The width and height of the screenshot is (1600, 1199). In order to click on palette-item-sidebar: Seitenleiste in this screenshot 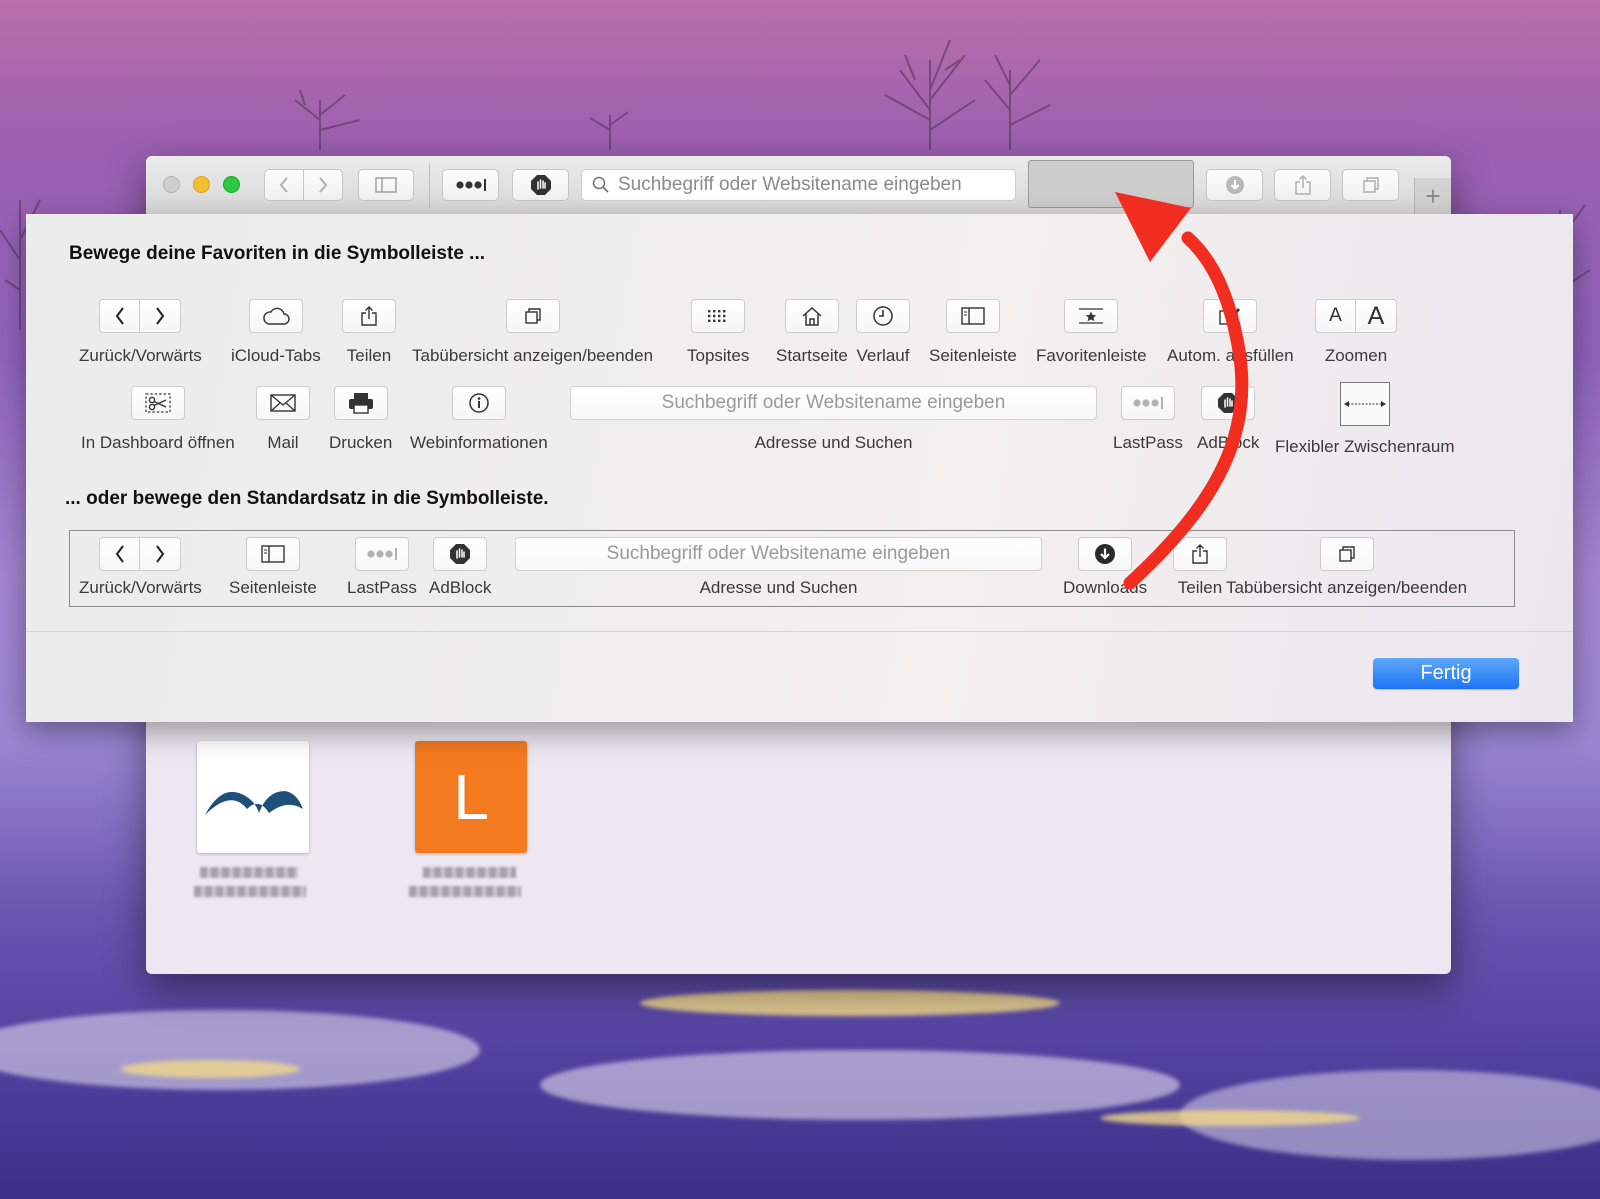, I will do `click(973, 332)`.